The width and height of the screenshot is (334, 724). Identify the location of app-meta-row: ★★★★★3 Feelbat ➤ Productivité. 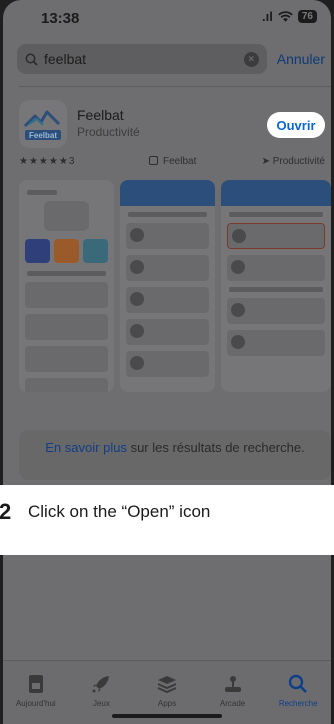
(172, 164).